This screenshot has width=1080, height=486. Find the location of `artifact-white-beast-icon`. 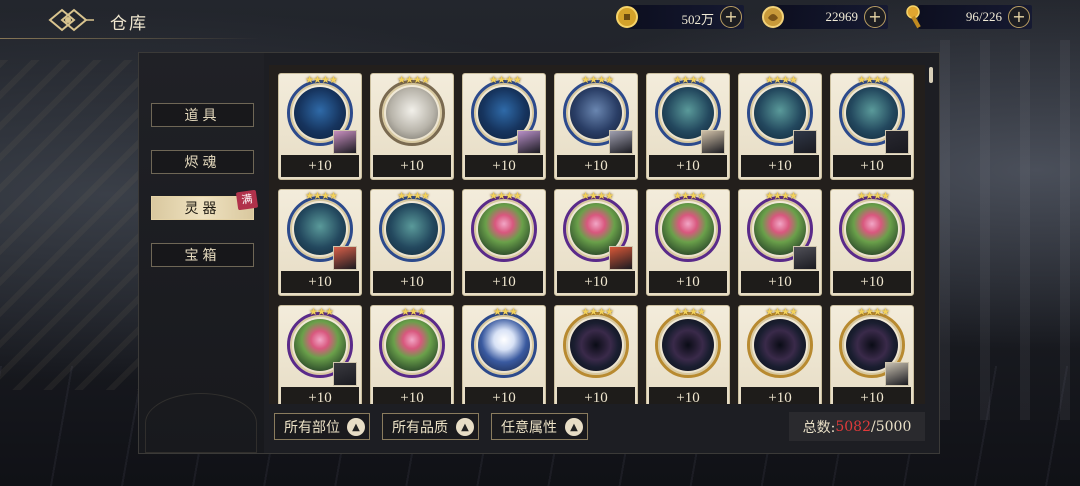

artifact-white-beast-icon is located at coordinates (412, 113).